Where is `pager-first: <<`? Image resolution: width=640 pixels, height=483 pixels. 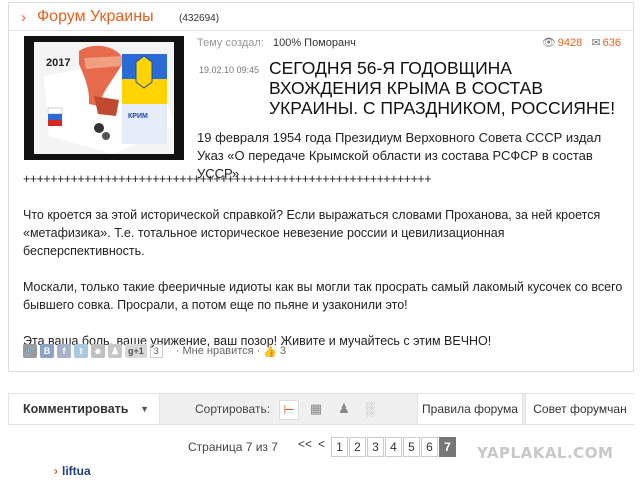
pager-first: << is located at coordinates (305, 444).